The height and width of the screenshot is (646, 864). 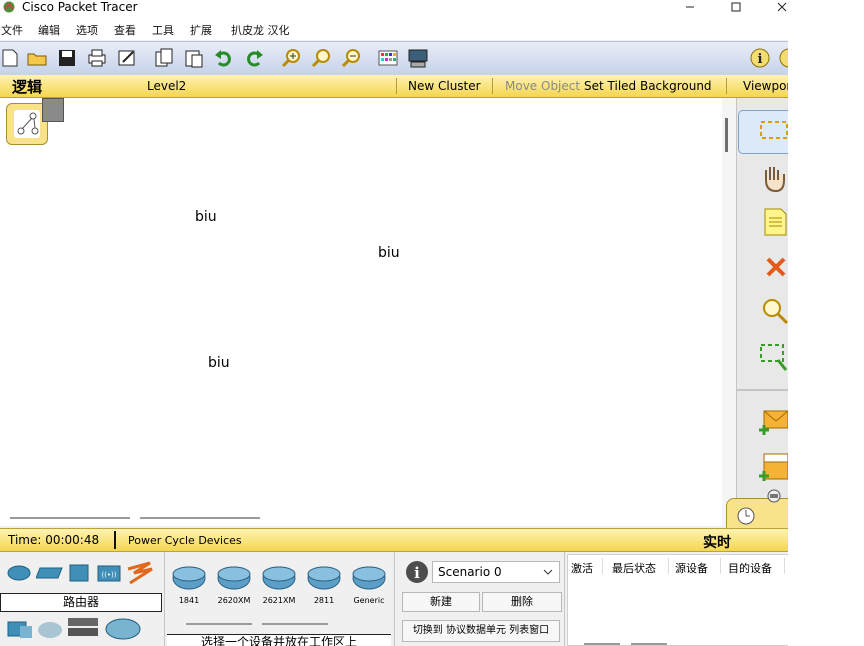 I want to click on title-bar: Cisco Packet Tracer, so click(x=394, y=10).